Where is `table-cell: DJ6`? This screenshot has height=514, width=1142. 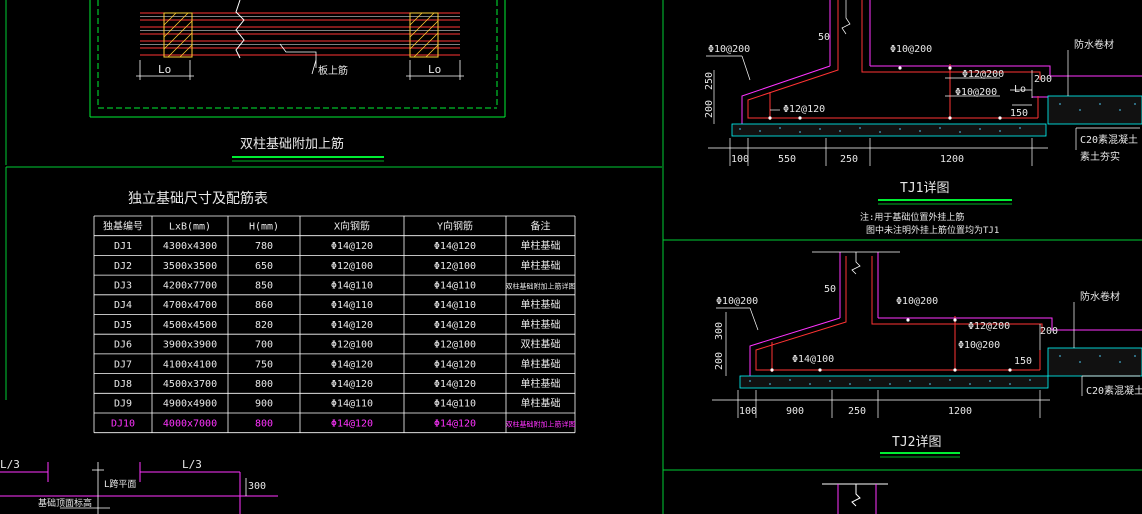
table-cell: DJ6 is located at coordinates (123, 345).